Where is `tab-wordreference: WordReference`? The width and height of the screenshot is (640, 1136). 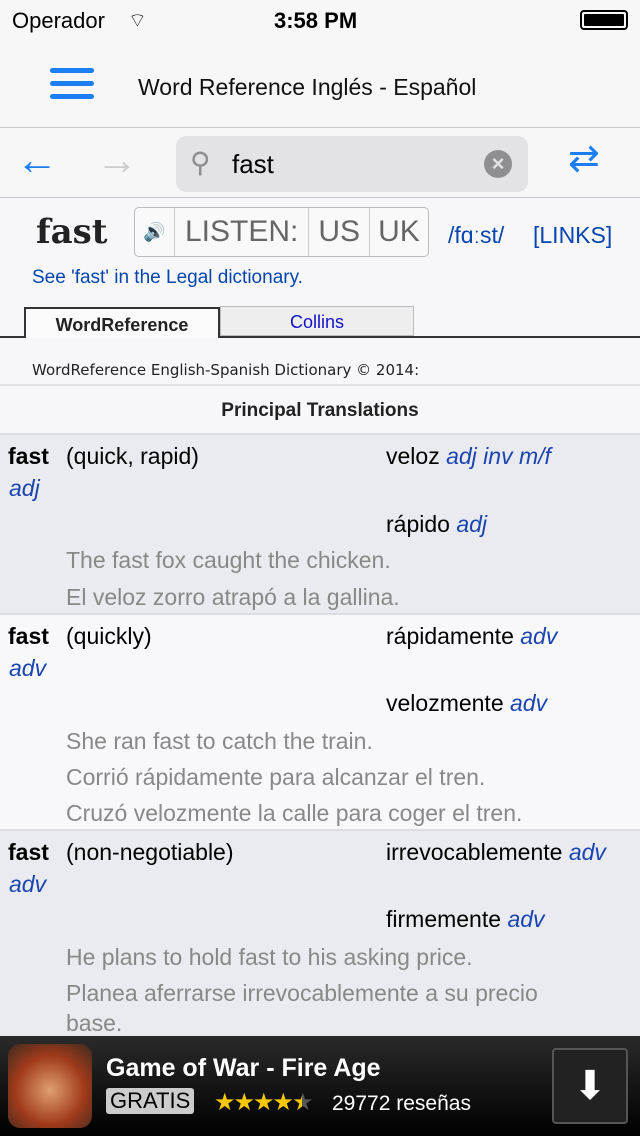 tab-wordreference: WordReference is located at coordinates (122, 322).